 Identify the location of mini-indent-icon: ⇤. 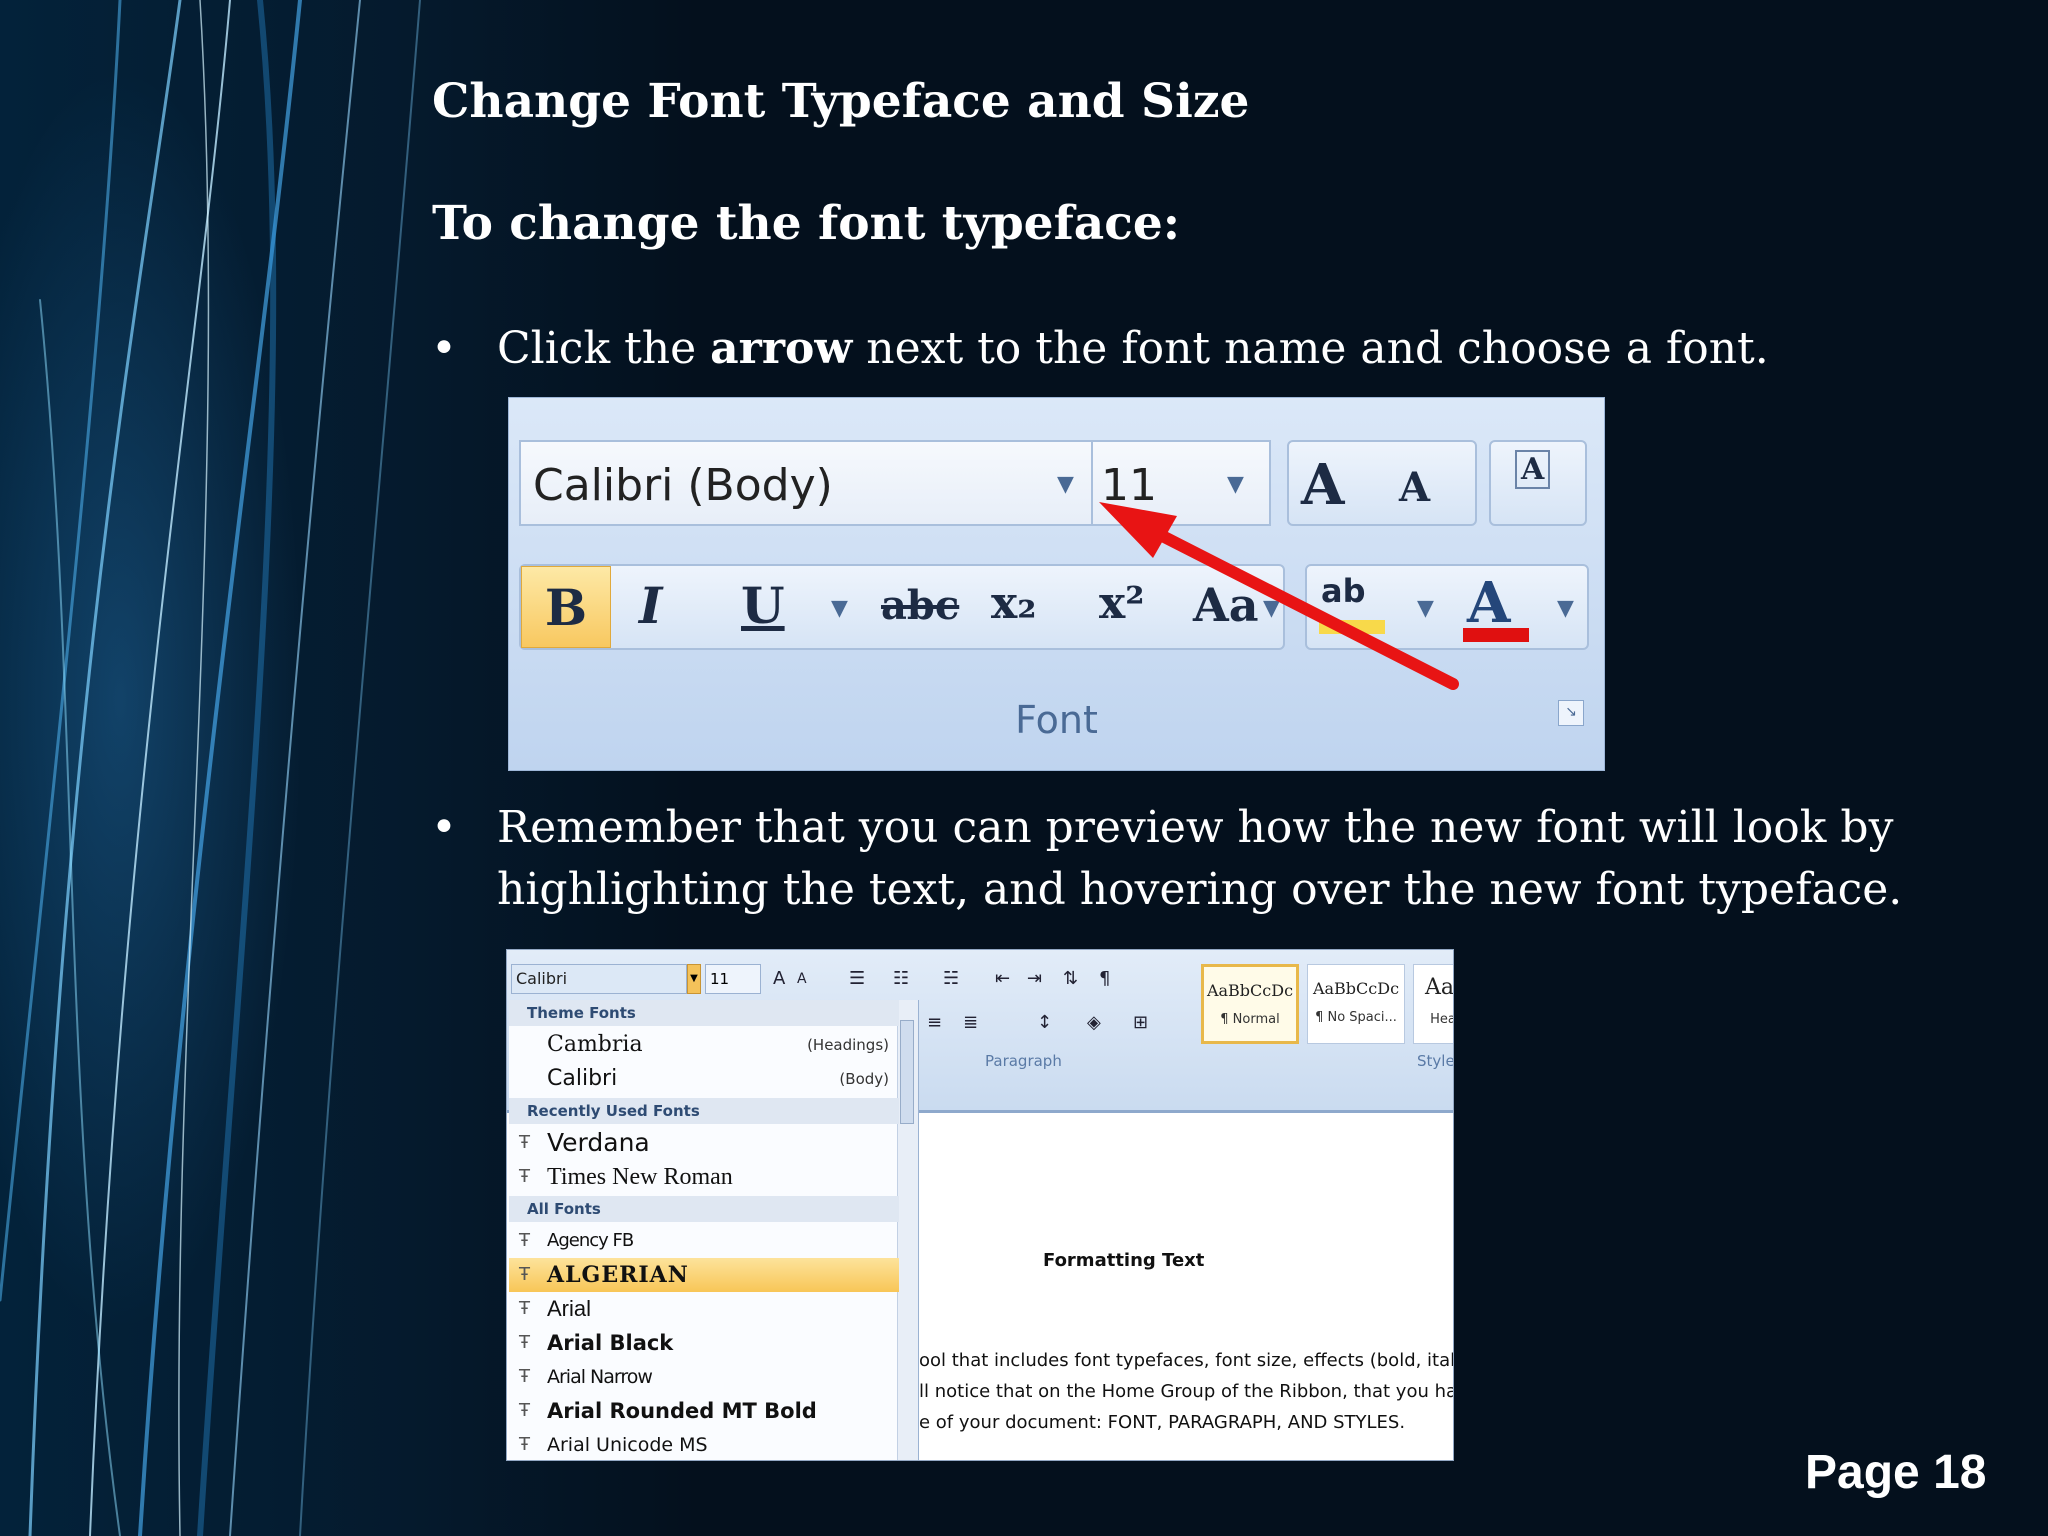
(1002, 979).